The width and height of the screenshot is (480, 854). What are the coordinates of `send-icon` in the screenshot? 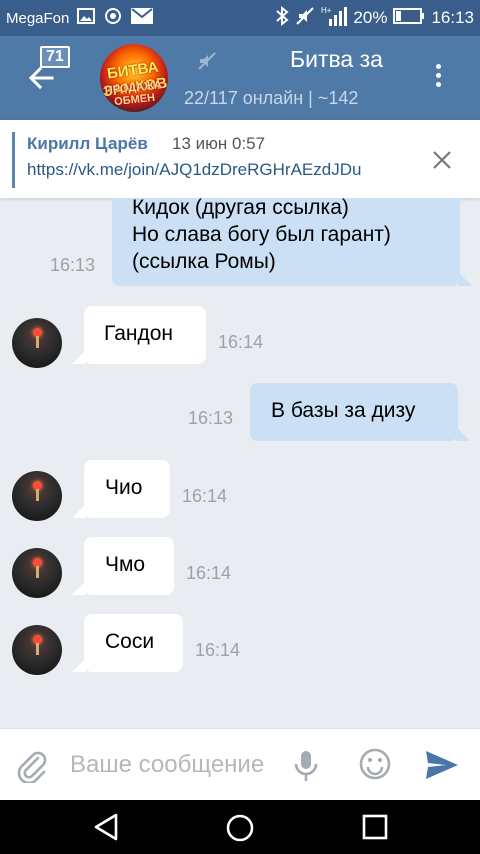 It's located at (442, 765).